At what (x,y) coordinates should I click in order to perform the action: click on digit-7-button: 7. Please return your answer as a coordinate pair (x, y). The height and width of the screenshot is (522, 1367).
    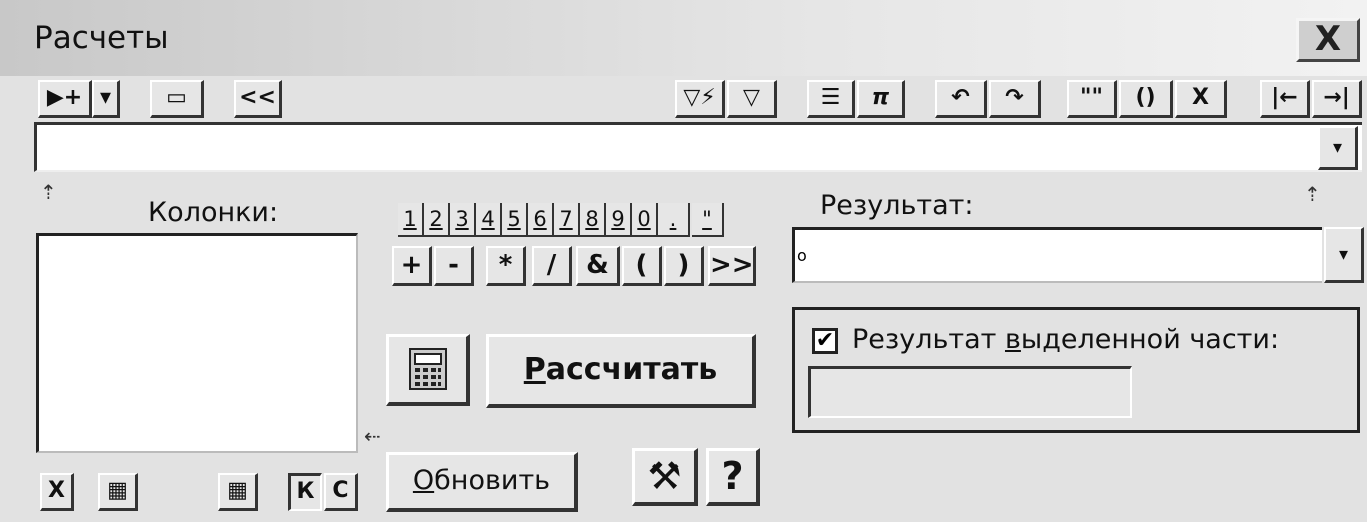
    Looking at the image, I should click on (567, 220).